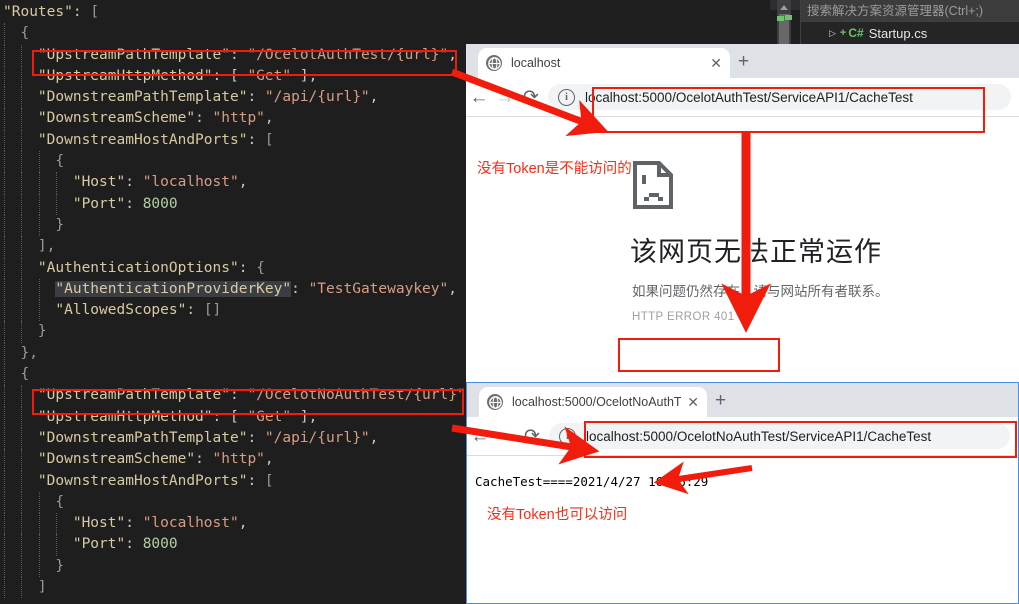 The height and width of the screenshot is (604, 1019). What do you see at coordinates (233, 12) in the screenshot?
I see `code-line: "Routes": [` at bounding box center [233, 12].